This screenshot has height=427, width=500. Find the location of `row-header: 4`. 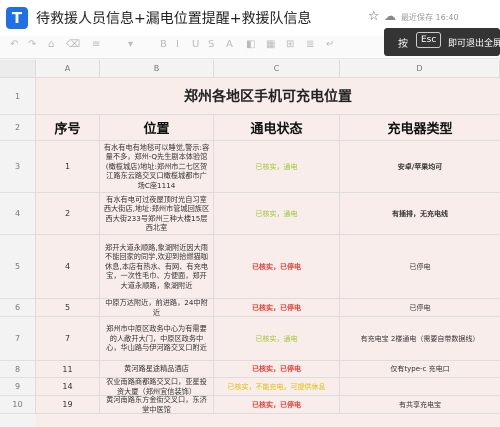

row-header: 4 is located at coordinates (18, 214).